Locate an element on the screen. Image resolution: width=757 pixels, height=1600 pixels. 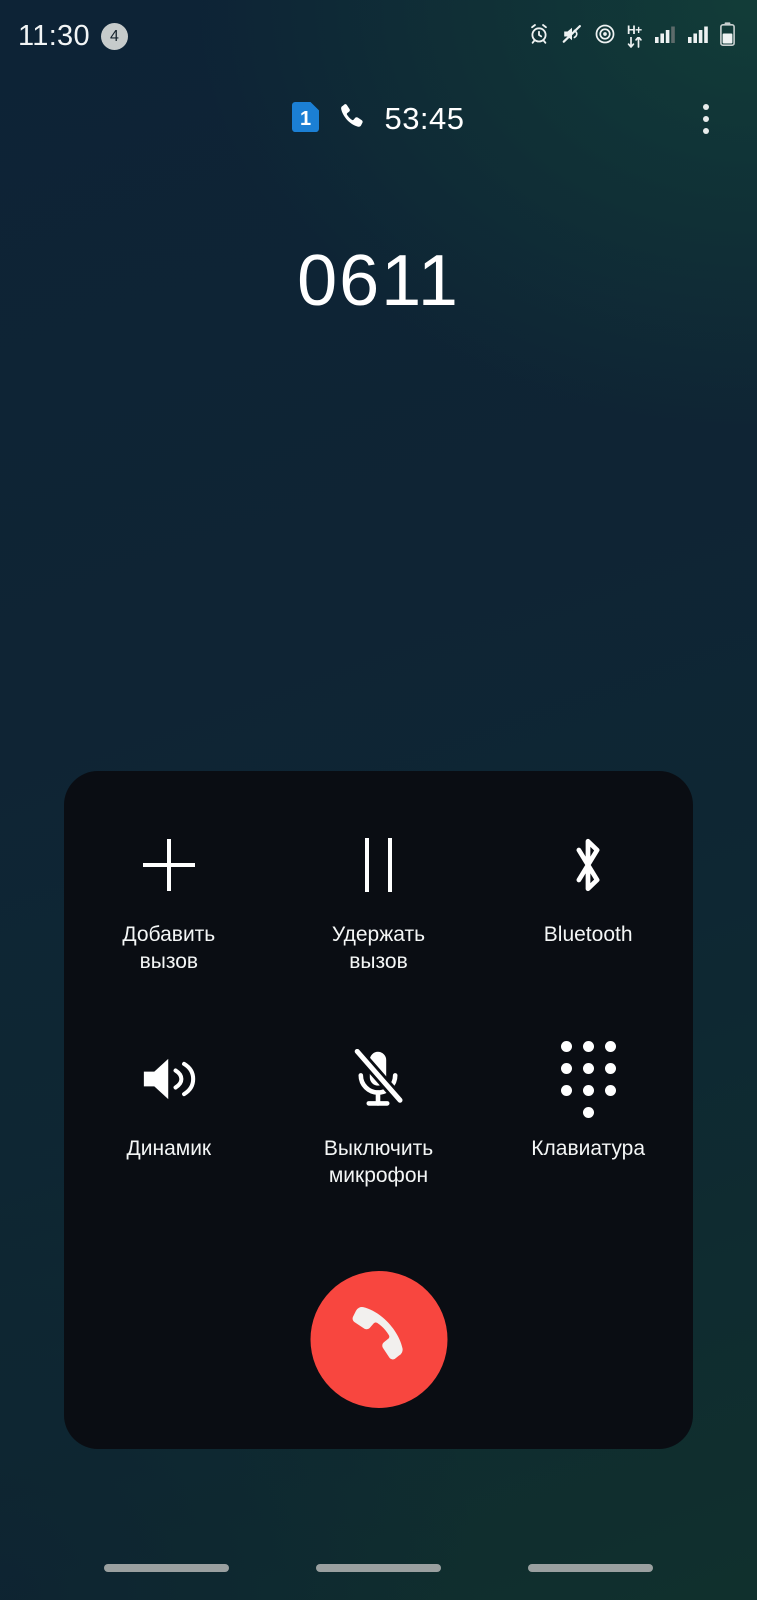
battery-icon is located at coordinates (727, 36).